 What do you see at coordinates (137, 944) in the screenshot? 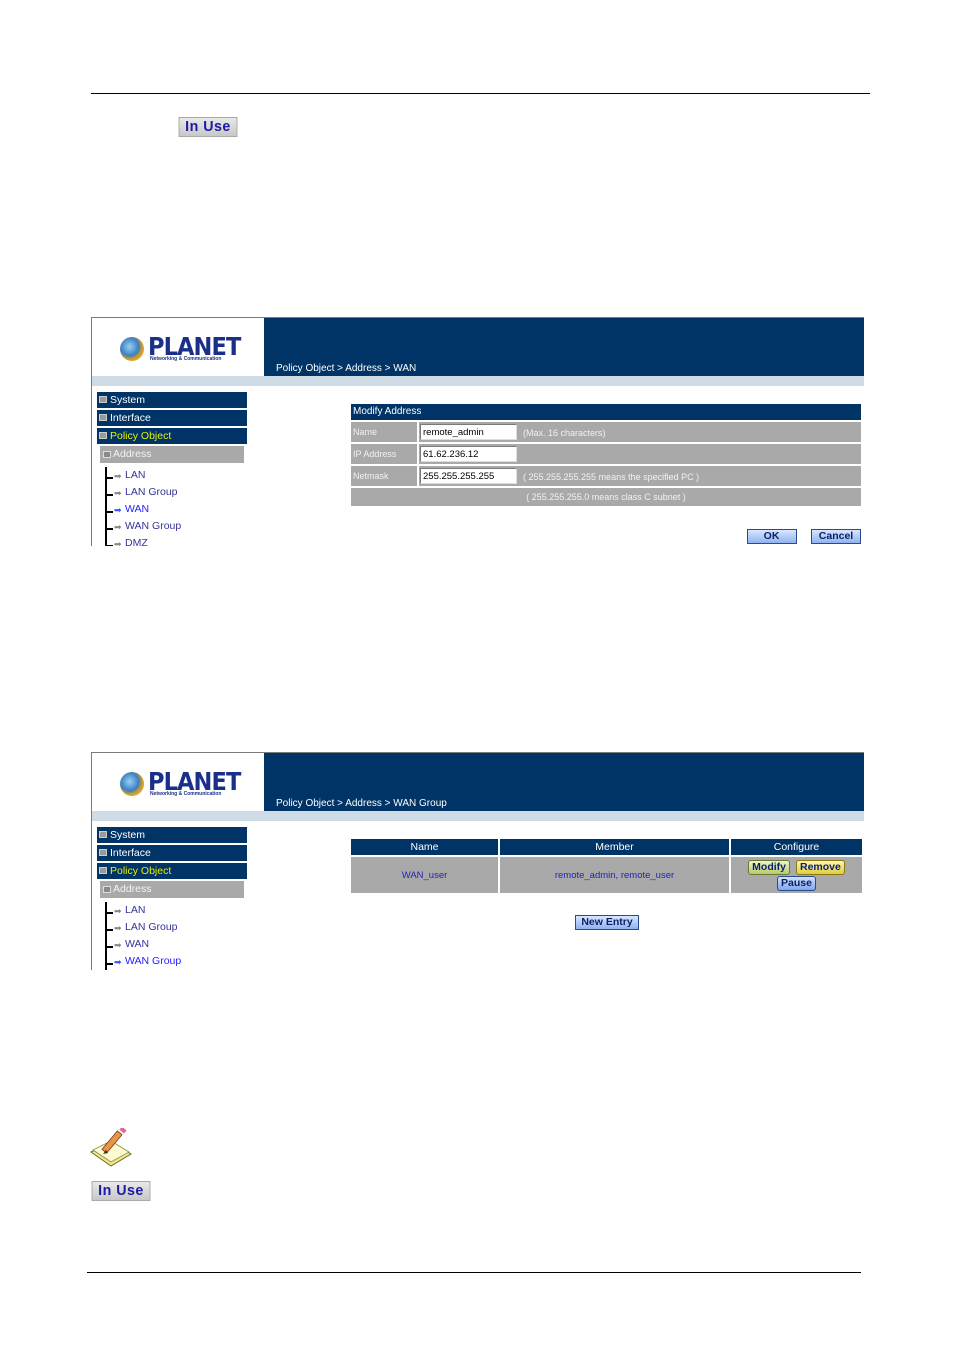
I see `tree-item-label: WAN` at bounding box center [137, 944].